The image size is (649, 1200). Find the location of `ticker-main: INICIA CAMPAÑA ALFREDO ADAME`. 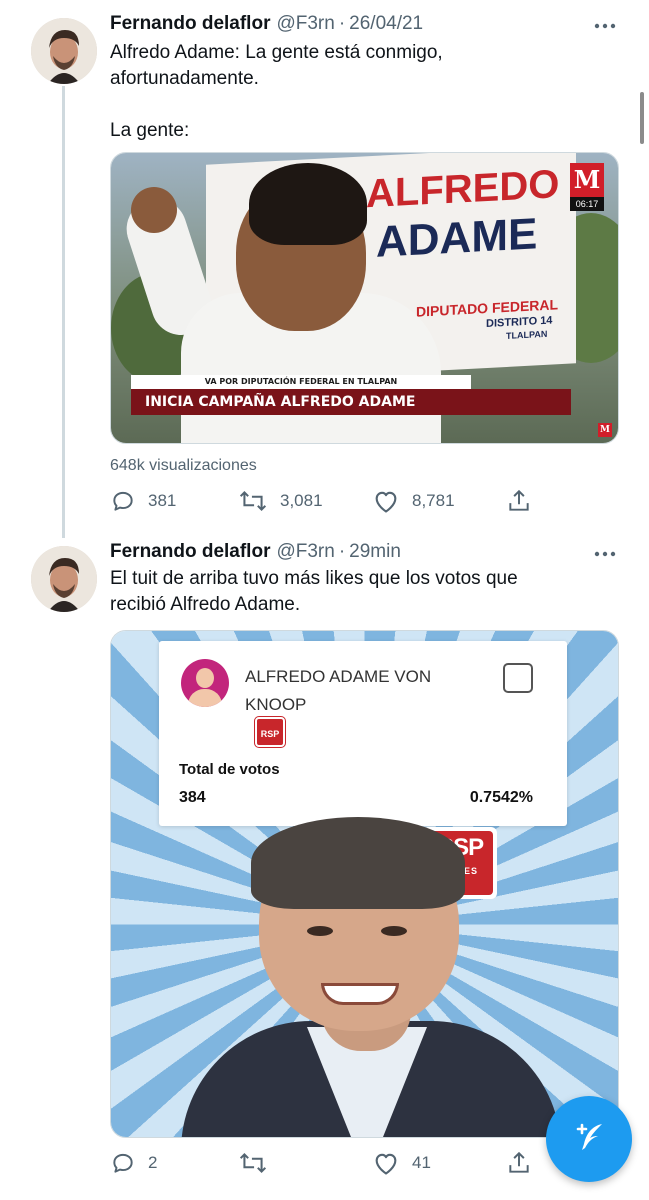

ticker-main: INICIA CAMPAÑA ALFREDO ADAME is located at coordinates (351, 402).